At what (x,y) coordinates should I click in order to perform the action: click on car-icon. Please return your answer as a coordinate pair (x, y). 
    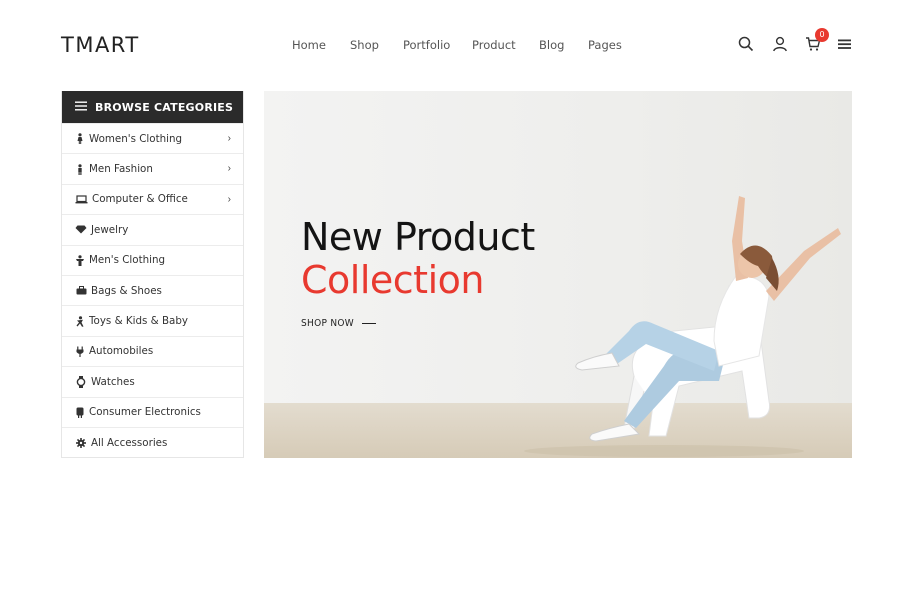
    Looking at the image, I should click on (80, 351).